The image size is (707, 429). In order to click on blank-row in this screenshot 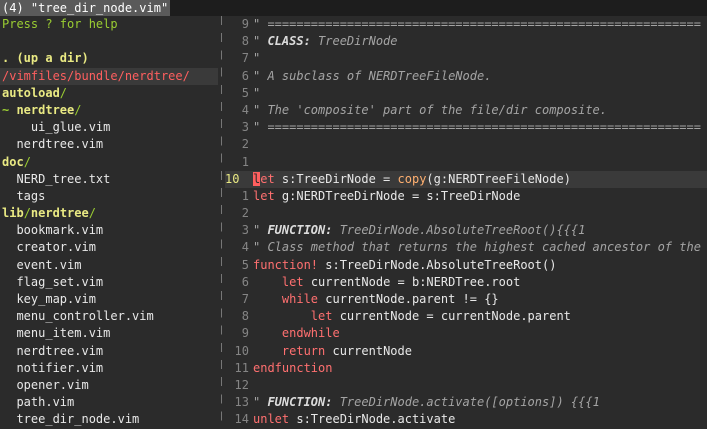, I will do `click(109, 41)`.